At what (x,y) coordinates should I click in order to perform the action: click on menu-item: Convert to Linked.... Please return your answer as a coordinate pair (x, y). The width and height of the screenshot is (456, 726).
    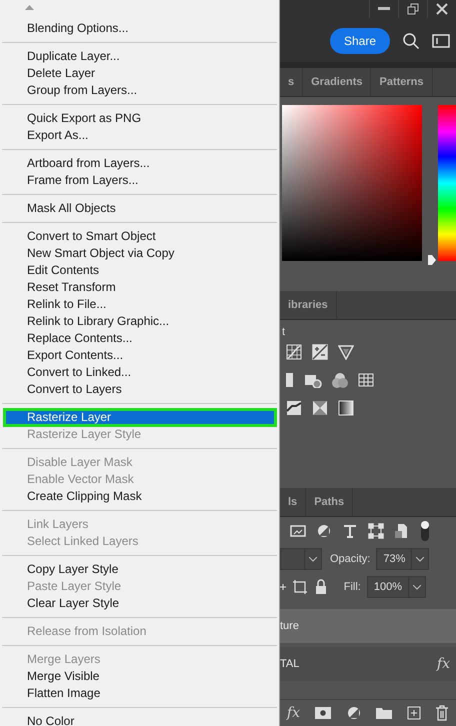
    Looking at the image, I should click on (140, 372).